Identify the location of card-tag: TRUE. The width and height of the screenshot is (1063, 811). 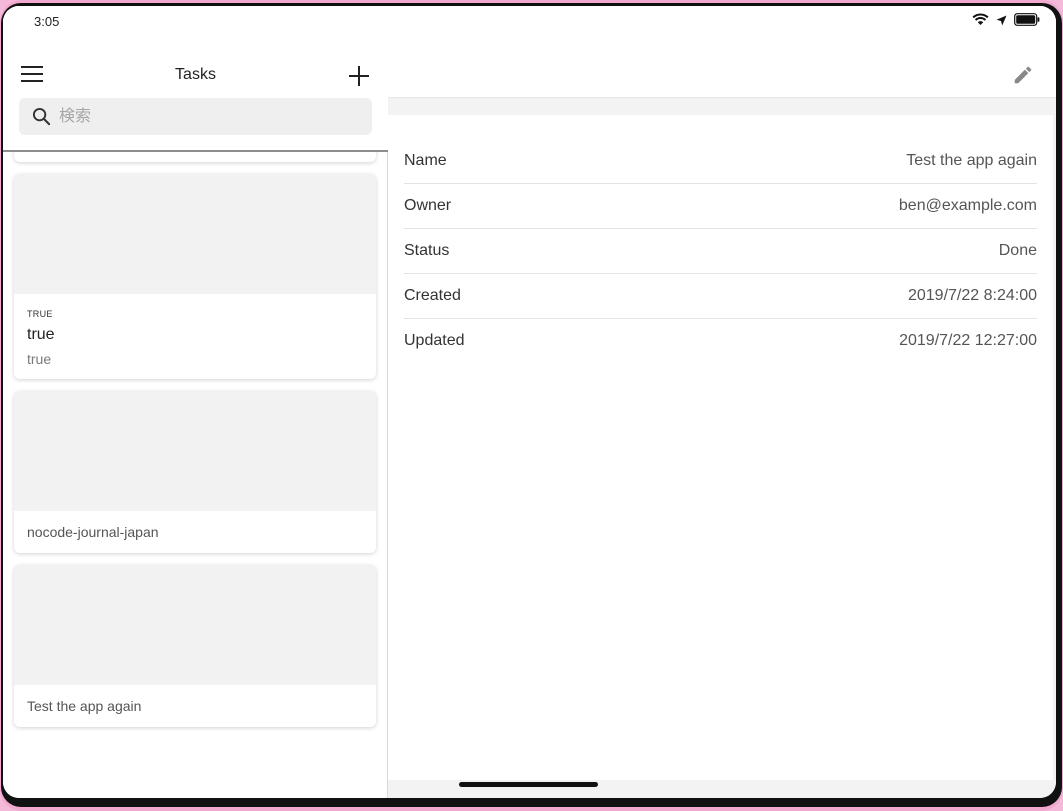
(40, 314).